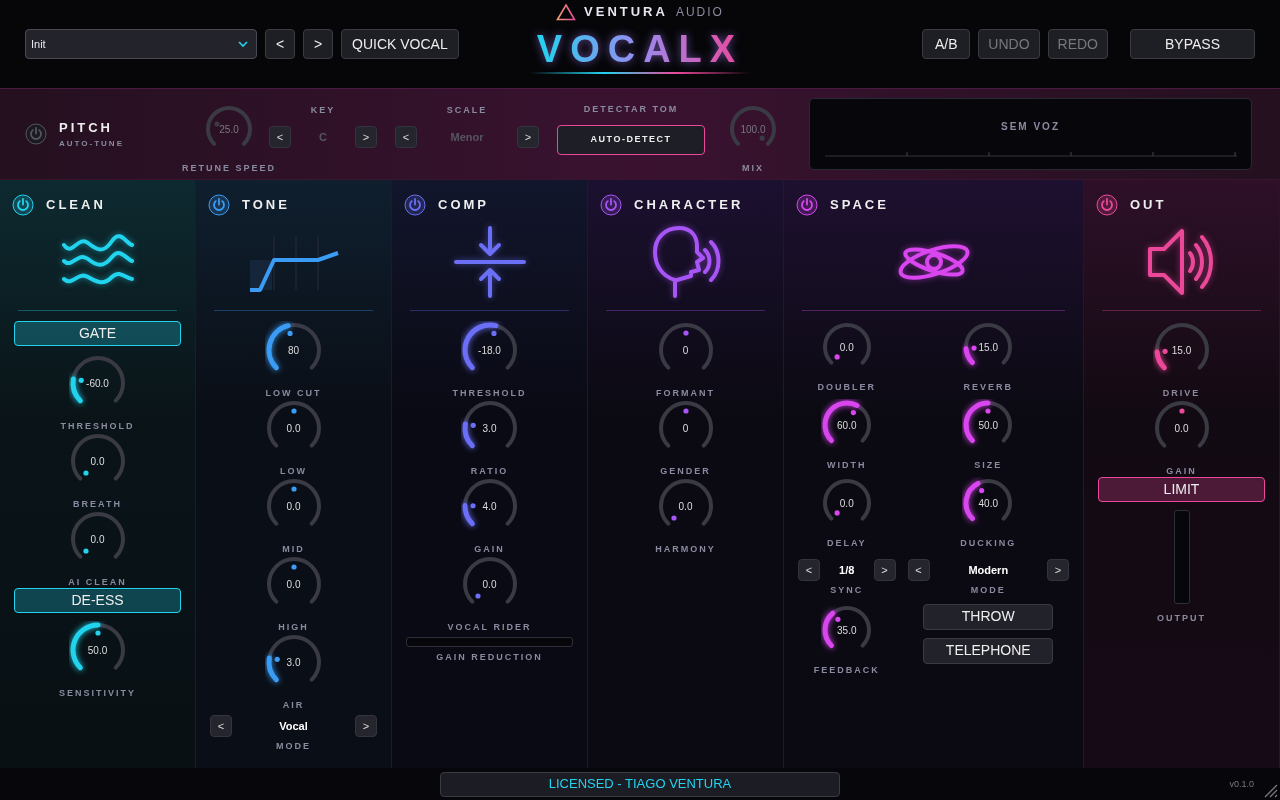  Describe the element at coordinates (699, 12) in the screenshot. I see `brand-suffix: AUDIO` at that location.